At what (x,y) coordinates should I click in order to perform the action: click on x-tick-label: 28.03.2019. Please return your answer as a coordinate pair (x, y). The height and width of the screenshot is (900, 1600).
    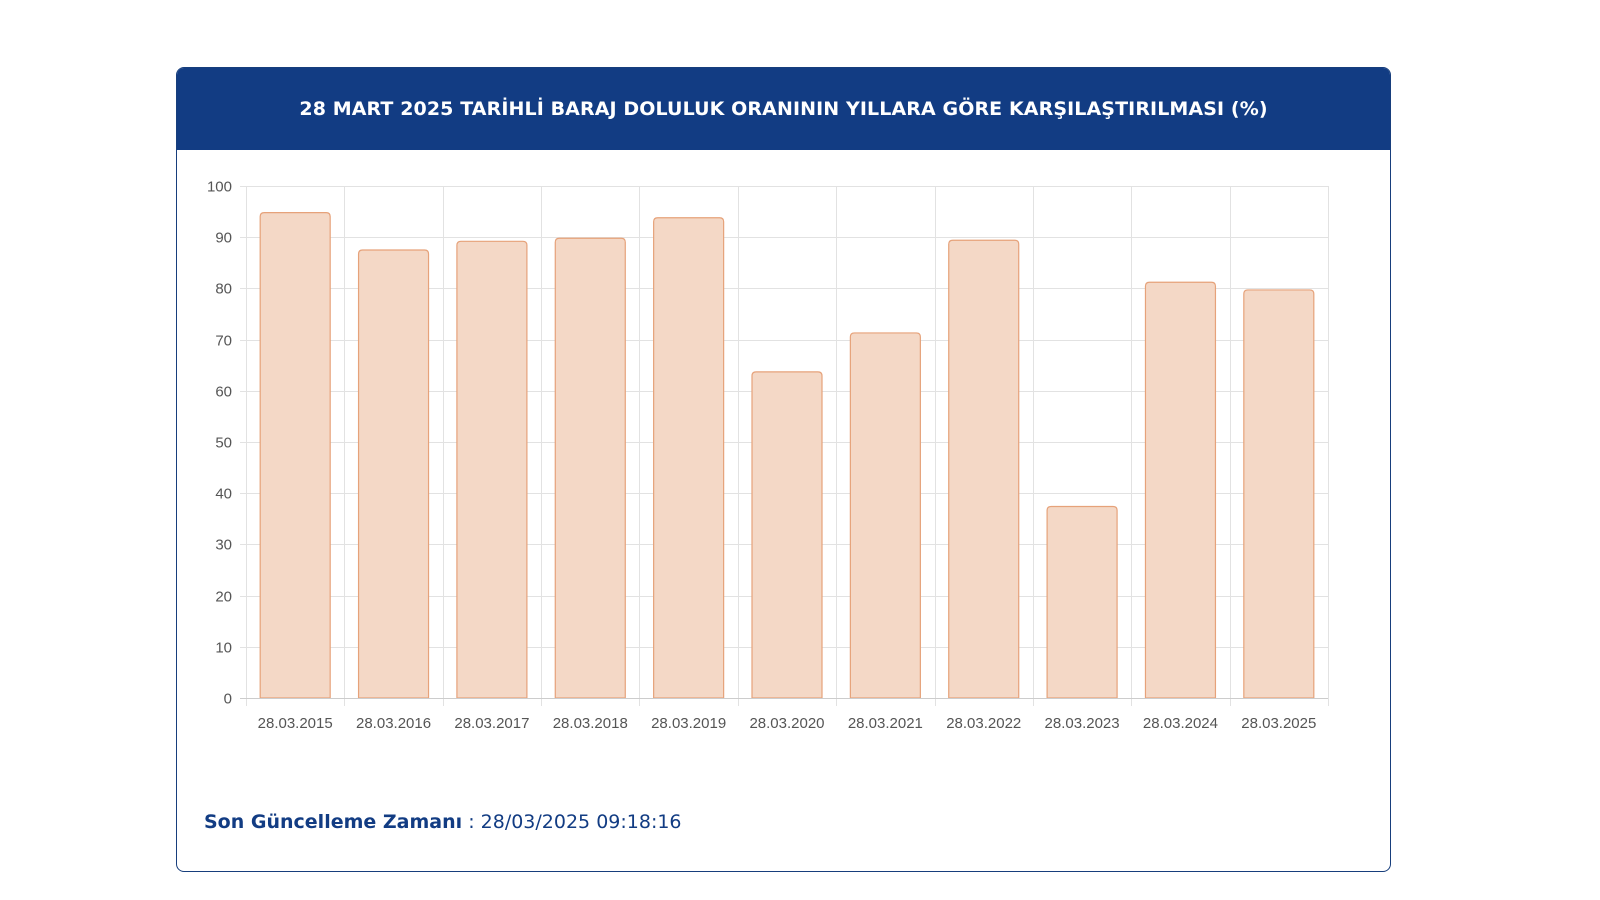
    Looking at the image, I should click on (688, 723).